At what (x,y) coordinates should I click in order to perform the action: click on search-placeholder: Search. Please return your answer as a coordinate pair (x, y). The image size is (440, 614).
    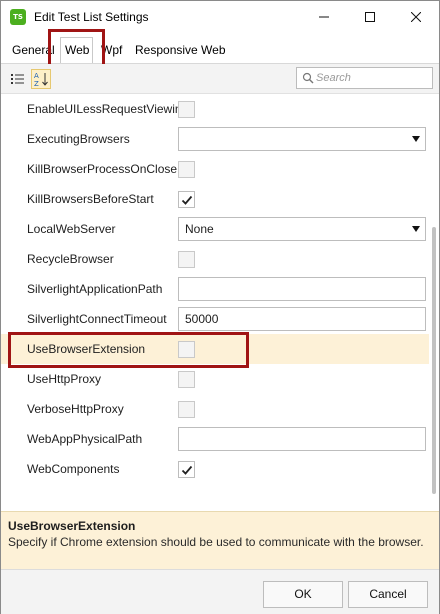
    Looking at the image, I should click on (333, 78).